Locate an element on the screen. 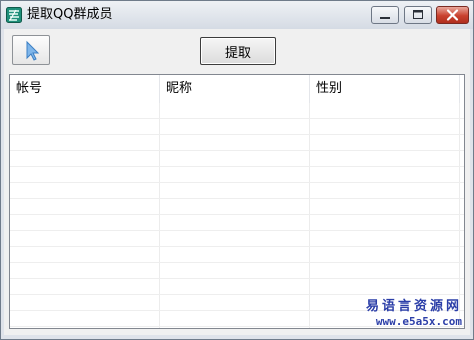 The image size is (474, 340). minimize-icon is located at coordinates (385, 18).